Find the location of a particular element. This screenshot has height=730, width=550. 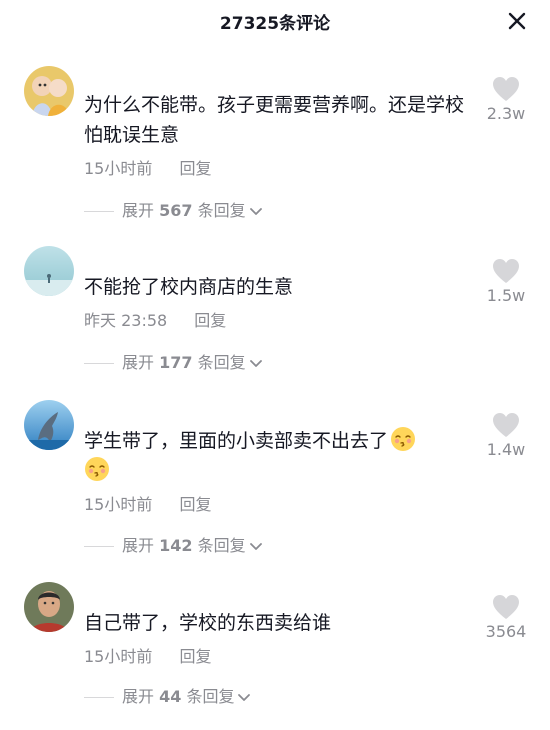

reply-count: 177 is located at coordinates (176, 362).